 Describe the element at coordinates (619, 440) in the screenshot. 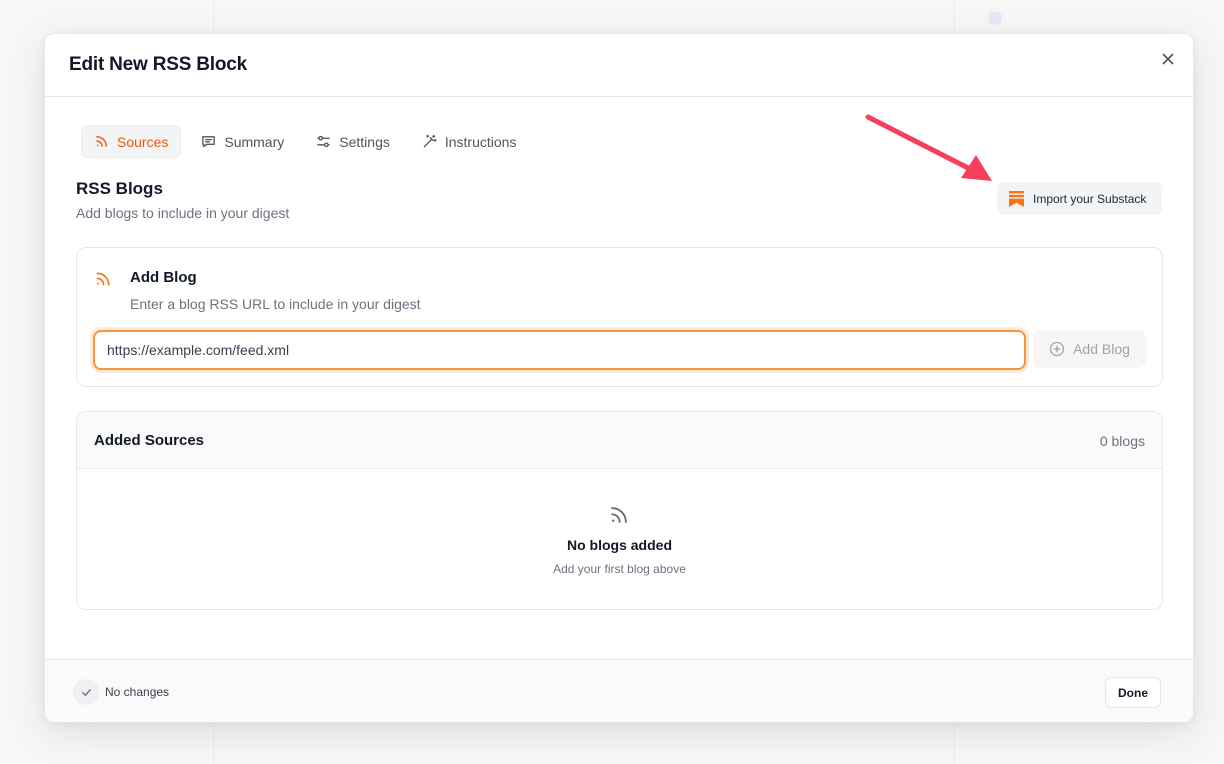

I see `added-sources-header: Added Sources 0 blogs` at that location.